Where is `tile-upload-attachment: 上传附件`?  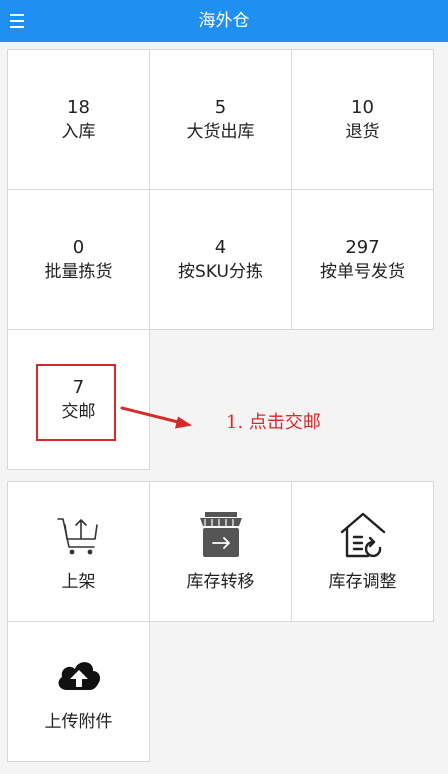 tile-upload-attachment: 上传附件 is located at coordinates (78, 691).